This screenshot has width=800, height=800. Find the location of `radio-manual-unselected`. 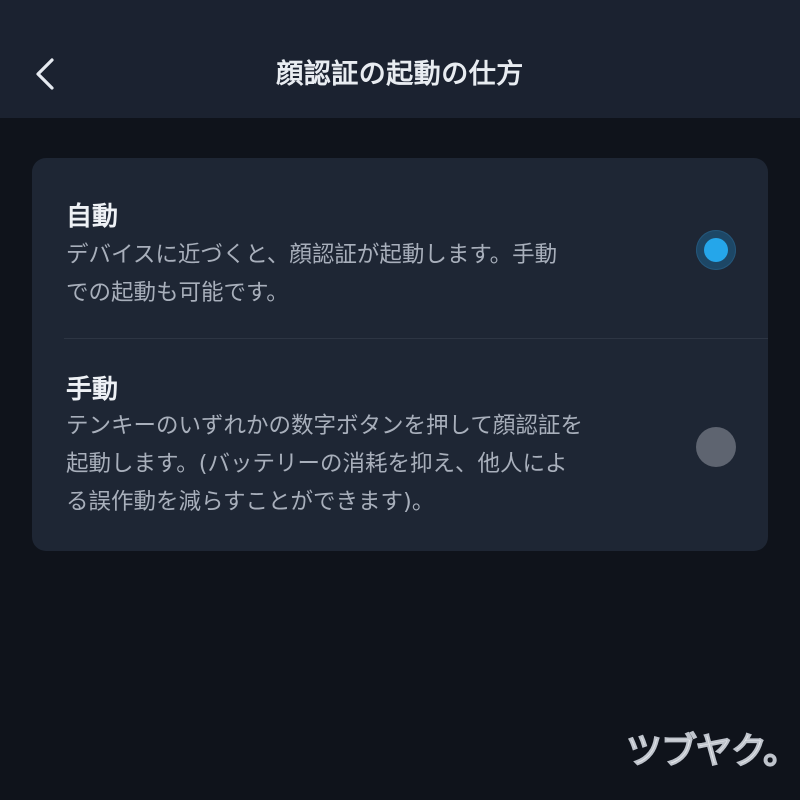

radio-manual-unselected is located at coordinates (716, 447).